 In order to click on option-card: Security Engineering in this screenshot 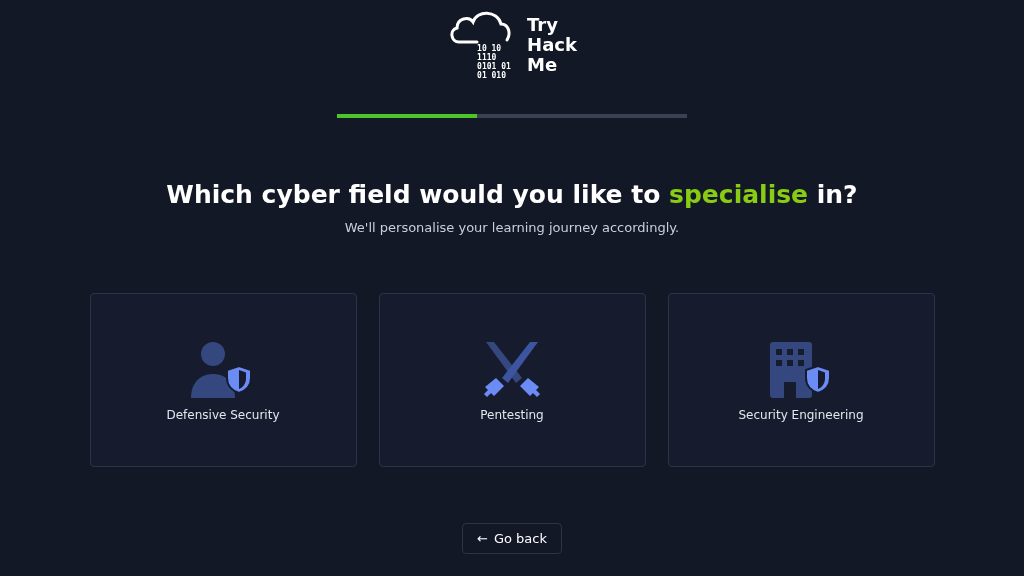, I will do `click(801, 380)`.